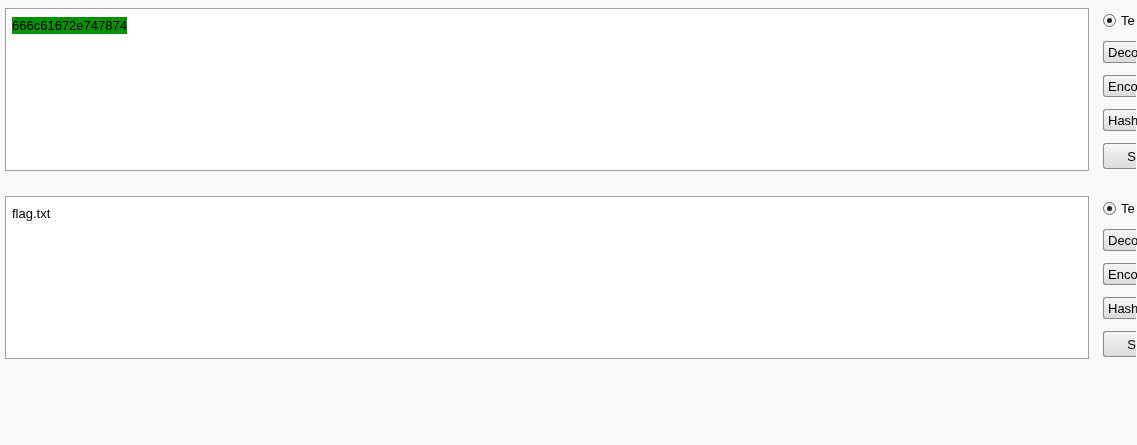 The width and height of the screenshot is (1137, 445). Describe the element at coordinates (69, 25) in the screenshot. I see `text-content: 666c61672e747874` at that location.